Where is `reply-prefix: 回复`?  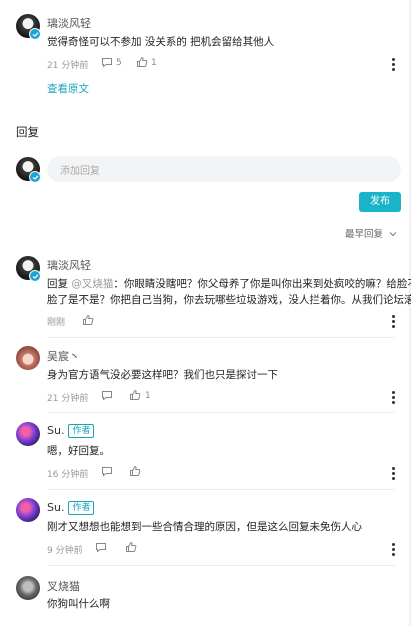
reply-prefix: 回复 is located at coordinates (57, 284).